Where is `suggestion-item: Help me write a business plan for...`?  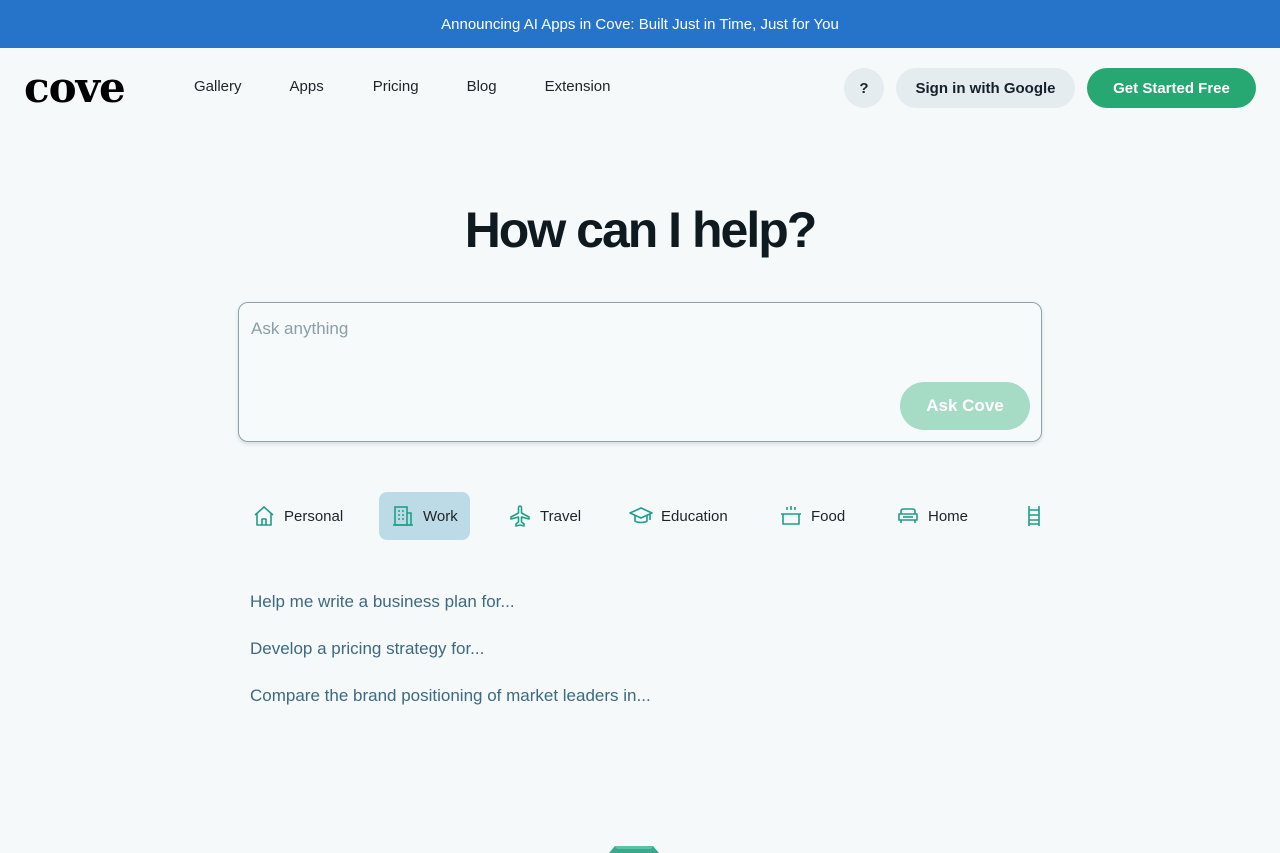 suggestion-item: Help me write a business plan for... is located at coordinates (382, 602).